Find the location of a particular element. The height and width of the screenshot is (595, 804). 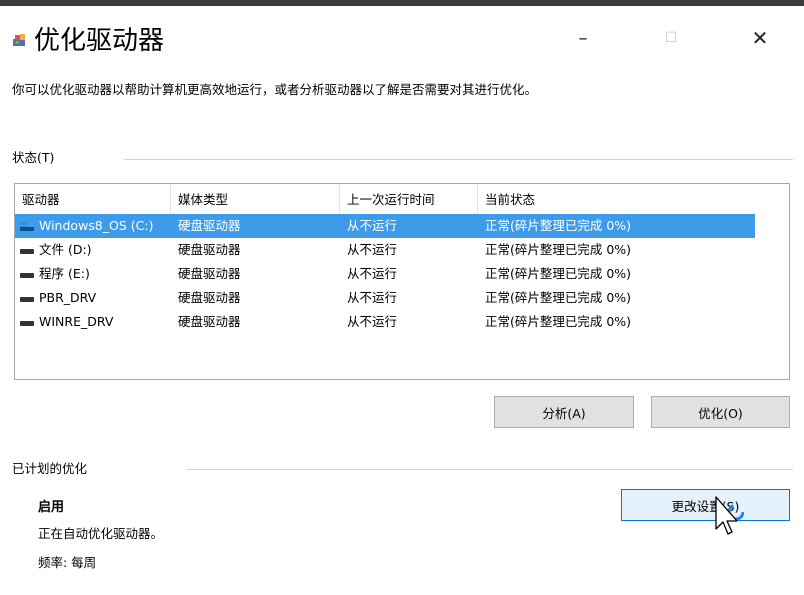

drive-row-pbr: PBR_DRV 硬盘驱动器 从不运行 正常(碎片整理已完成 0%) is located at coordinates (385, 298).